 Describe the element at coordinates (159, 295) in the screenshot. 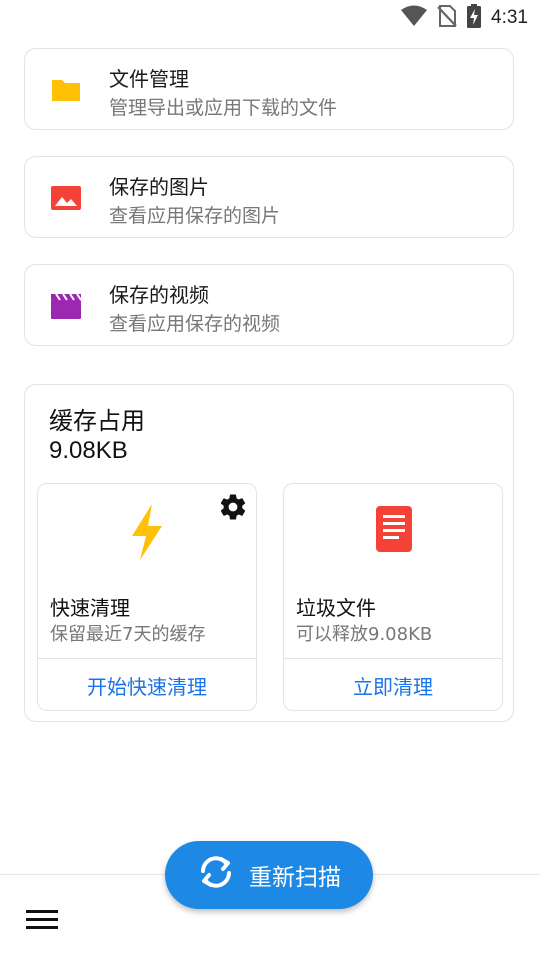

I see `card-title: 保存的视频` at that location.